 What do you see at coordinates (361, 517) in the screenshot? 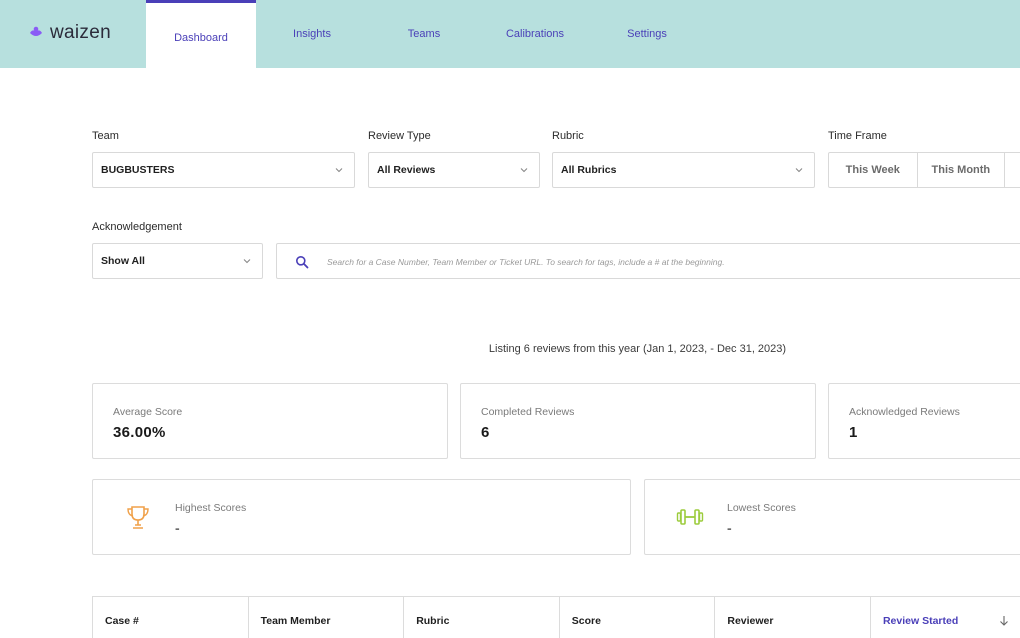
I see `highest-scores-card: Highest Scores -` at bounding box center [361, 517].